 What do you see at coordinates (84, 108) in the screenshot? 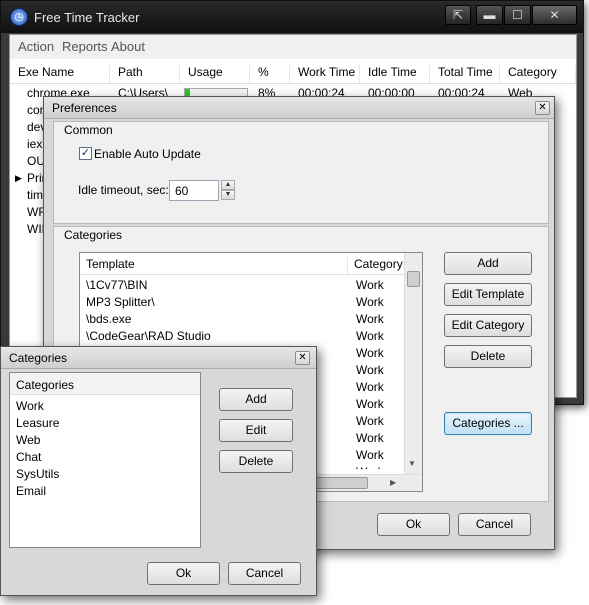
I see `prefs-title: Preferences` at bounding box center [84, 108].